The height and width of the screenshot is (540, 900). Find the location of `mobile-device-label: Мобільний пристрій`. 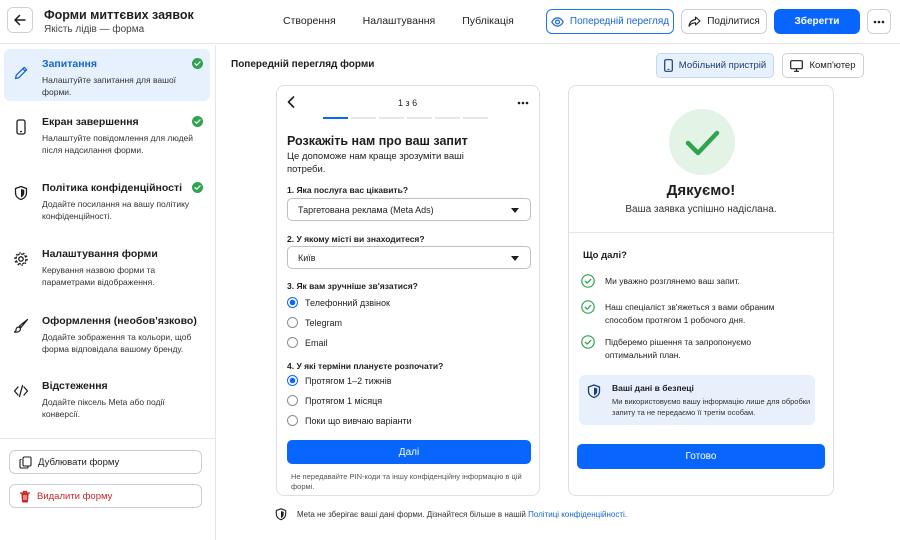

mobile-device-label: Мобільний пристрій is located at coordinates (722, 65).